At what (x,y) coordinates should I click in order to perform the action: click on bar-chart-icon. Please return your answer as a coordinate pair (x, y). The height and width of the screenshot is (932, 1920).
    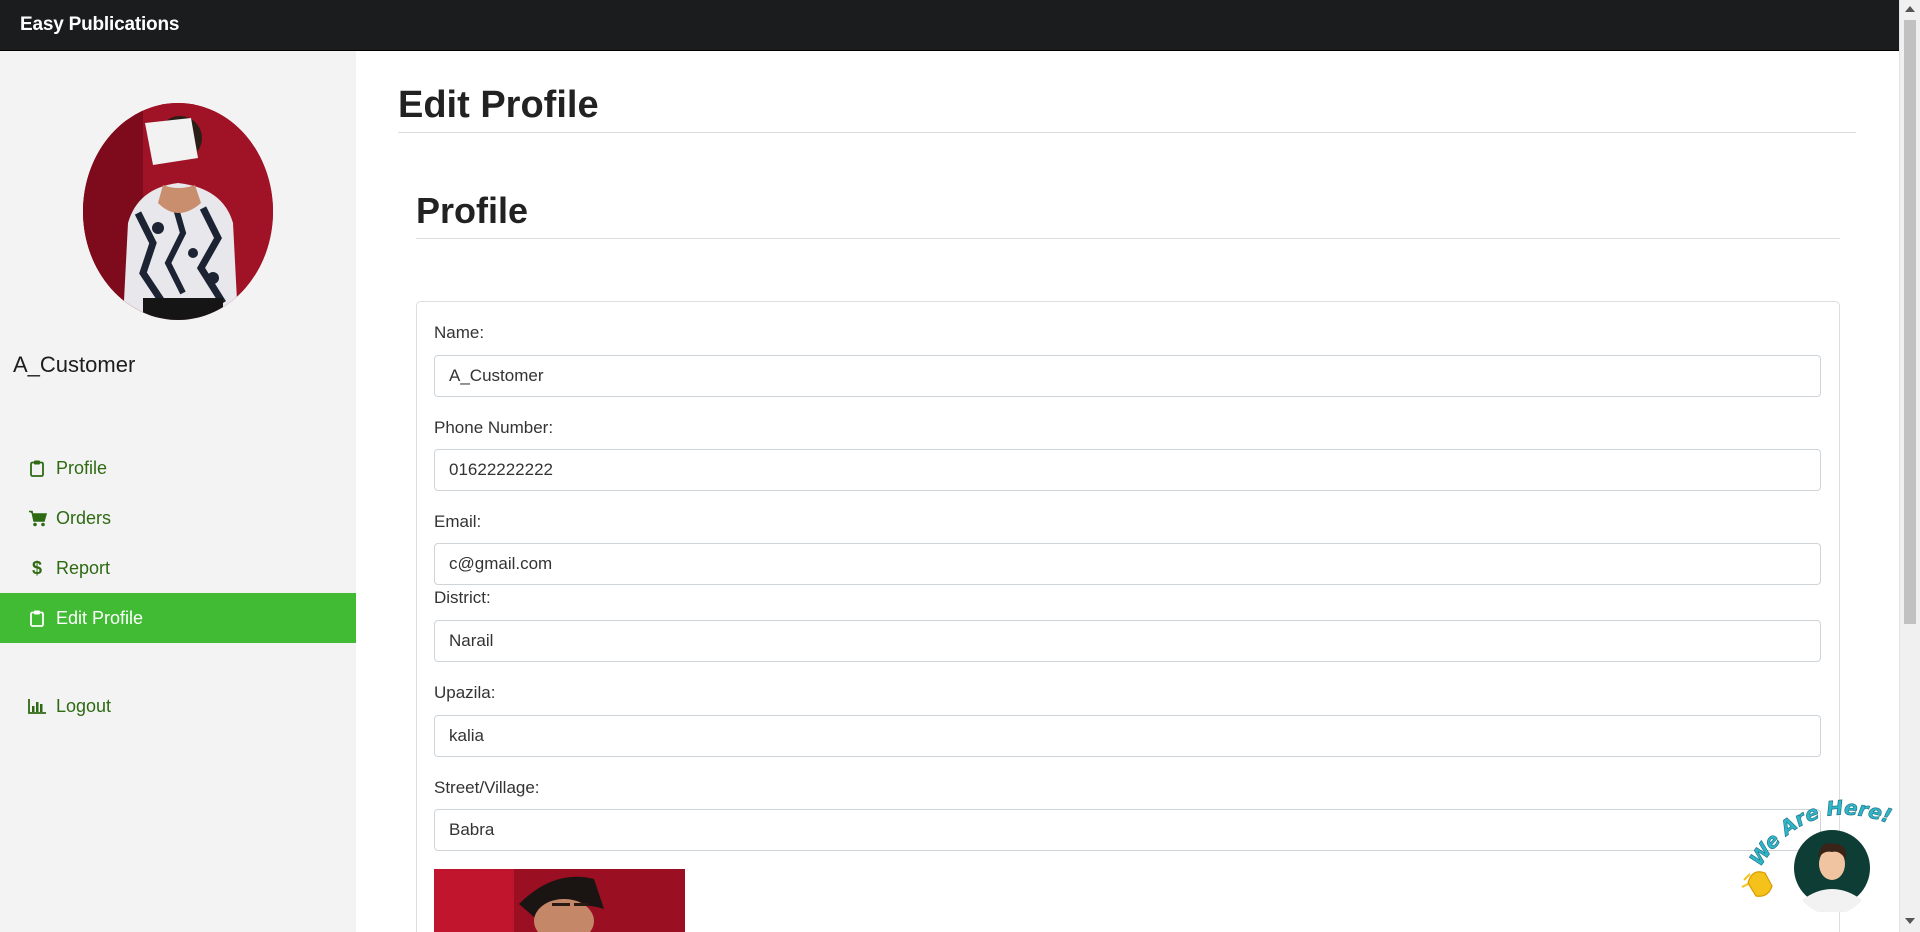
    Looking at the image, I should click on (37, 706).